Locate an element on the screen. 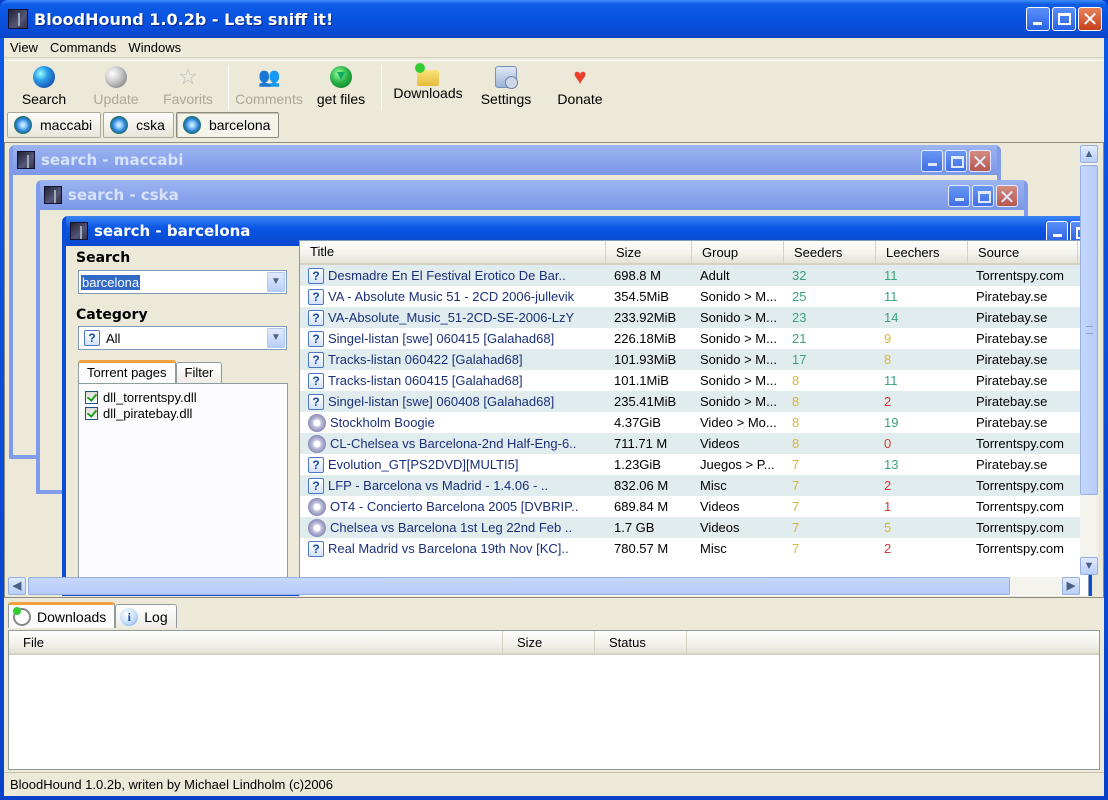 This screenshot has height=800, width=1108. scroll-up-button: ▲ is located at coordinates (1089, 154).